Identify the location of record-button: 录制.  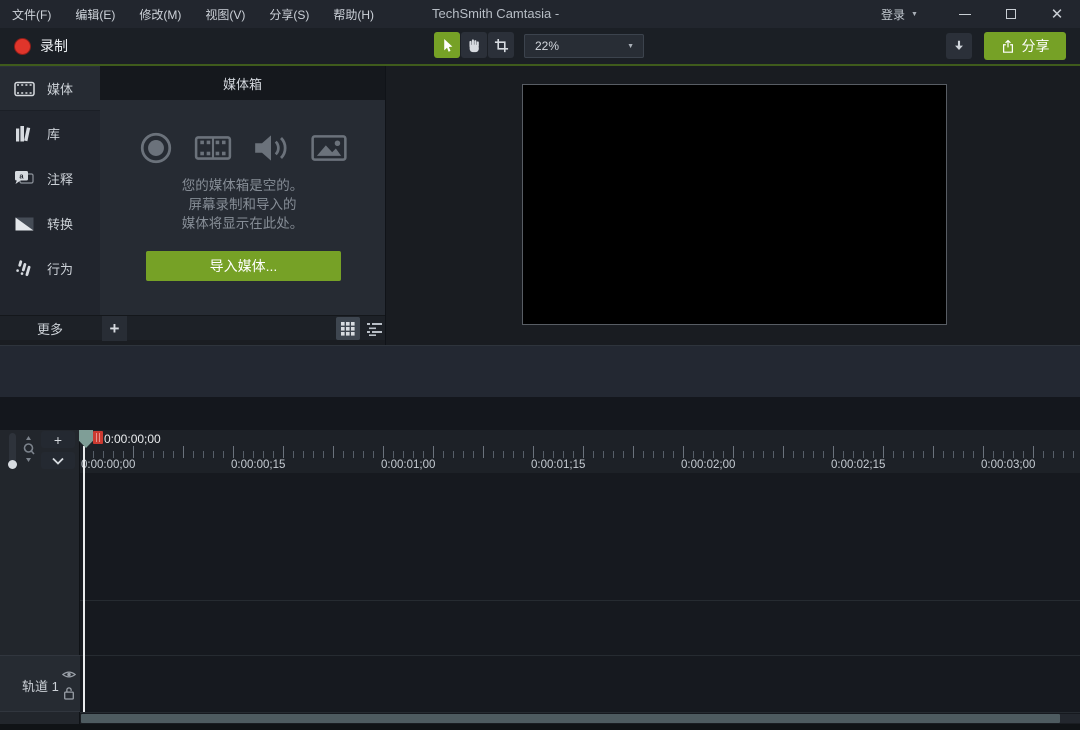
(41, 46).